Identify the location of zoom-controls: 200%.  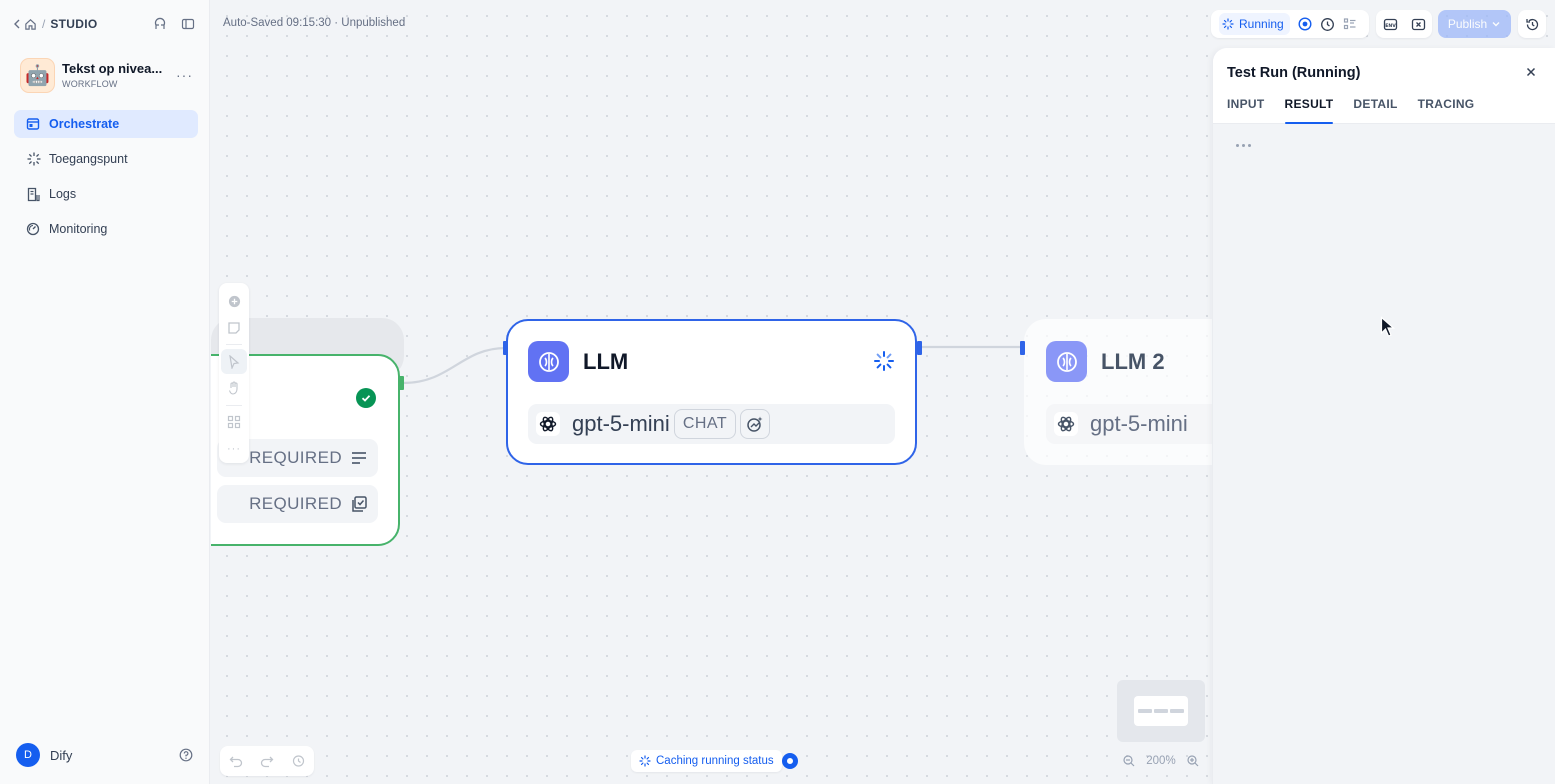
(1161, 761).